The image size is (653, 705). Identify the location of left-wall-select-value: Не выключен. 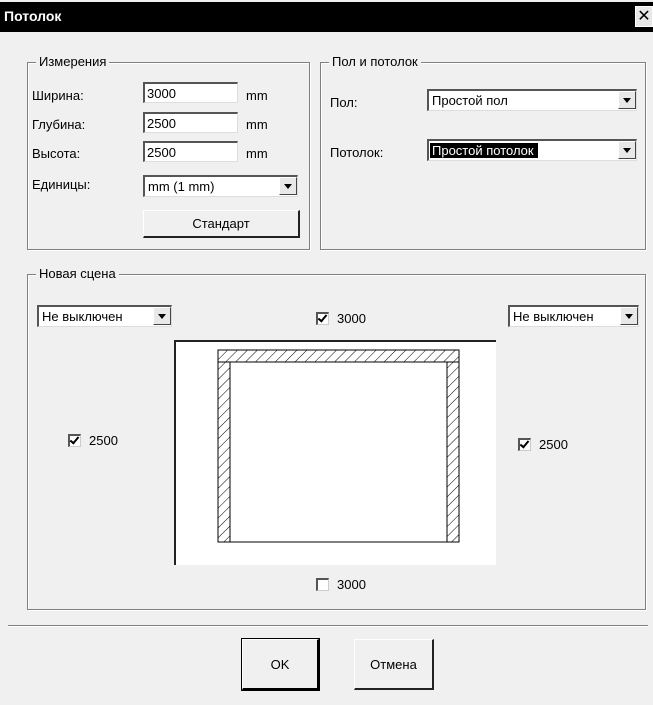
(82, 316).